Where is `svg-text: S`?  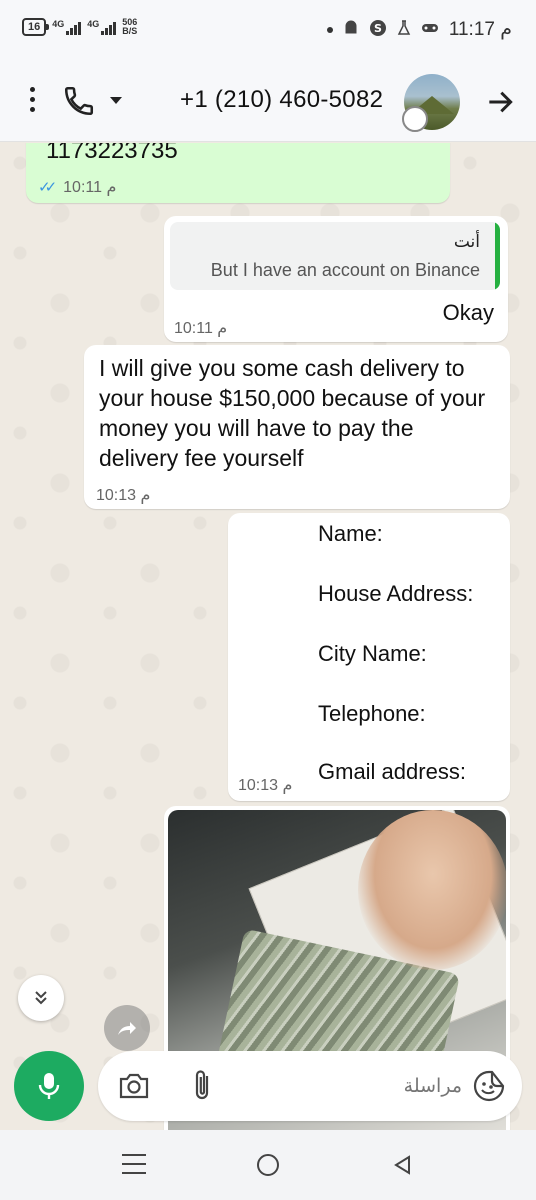
svg-text: S is located at coordinates (378, 28).